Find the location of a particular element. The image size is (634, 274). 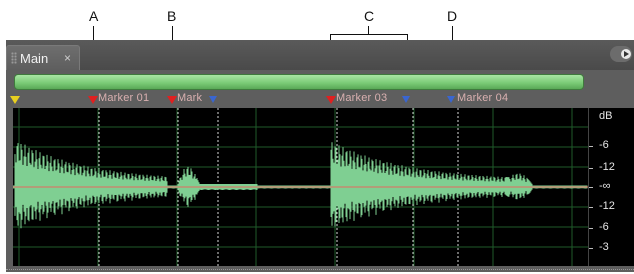

db-unit-label: dB is located at coordinates (606, 116).